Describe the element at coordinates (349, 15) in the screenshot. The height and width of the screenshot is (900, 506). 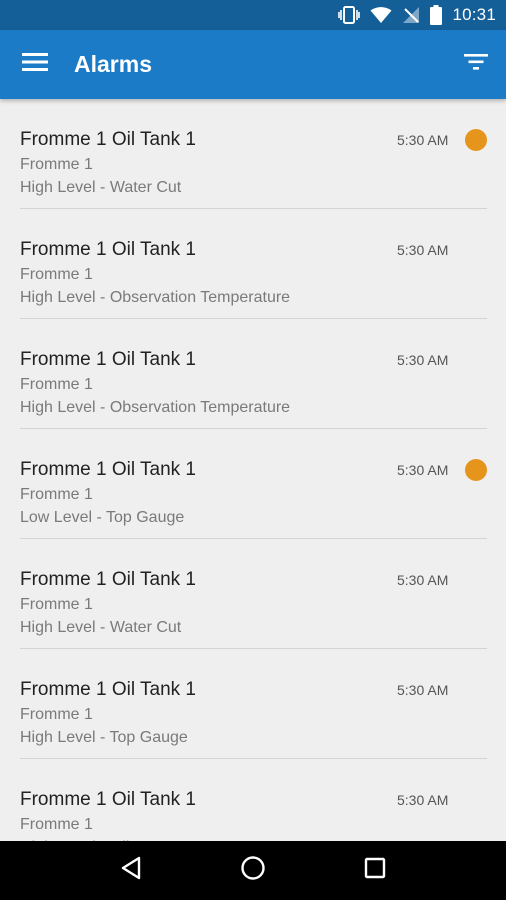
I see `vibrate-icon` at that location.